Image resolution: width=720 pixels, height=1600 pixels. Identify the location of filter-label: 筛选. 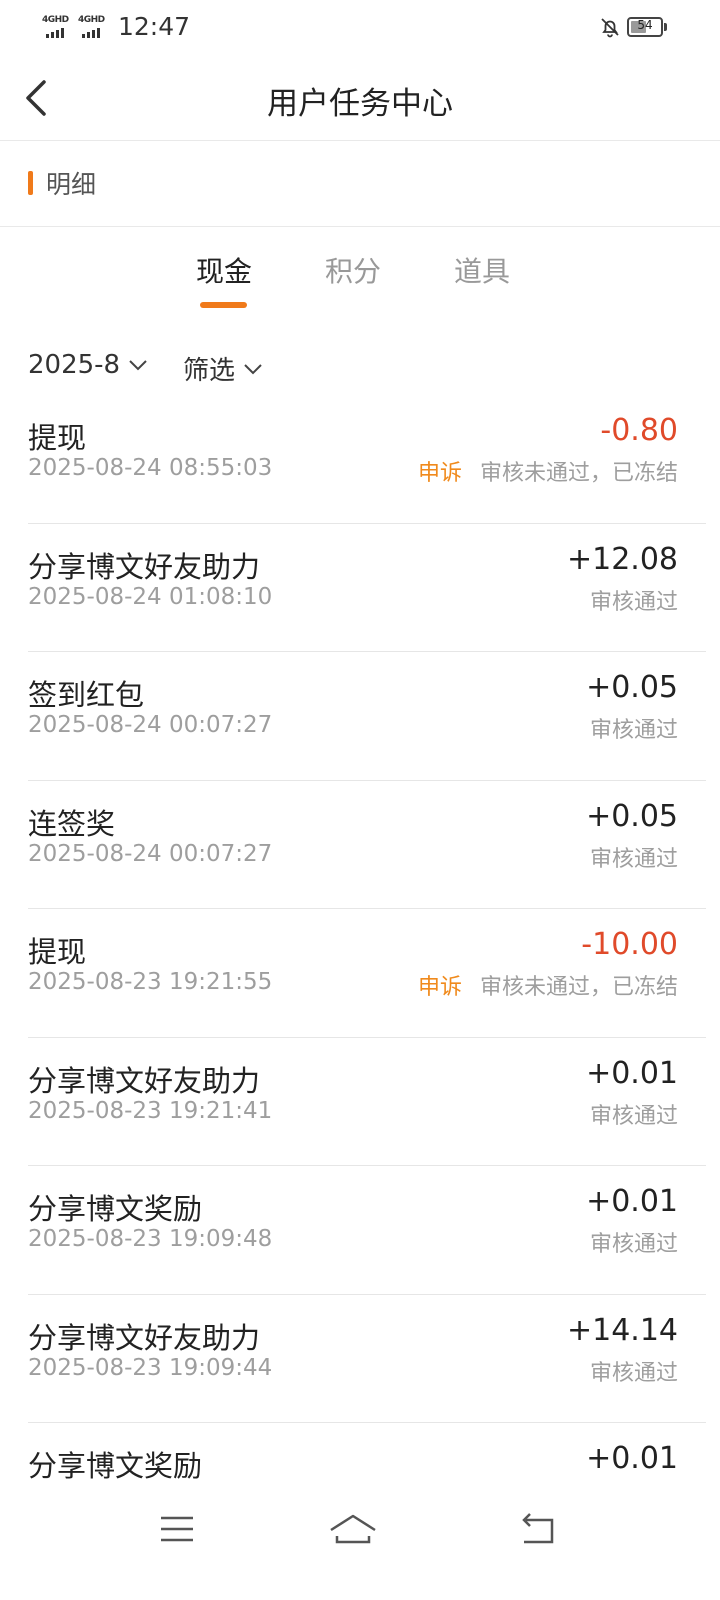
(209, 371).